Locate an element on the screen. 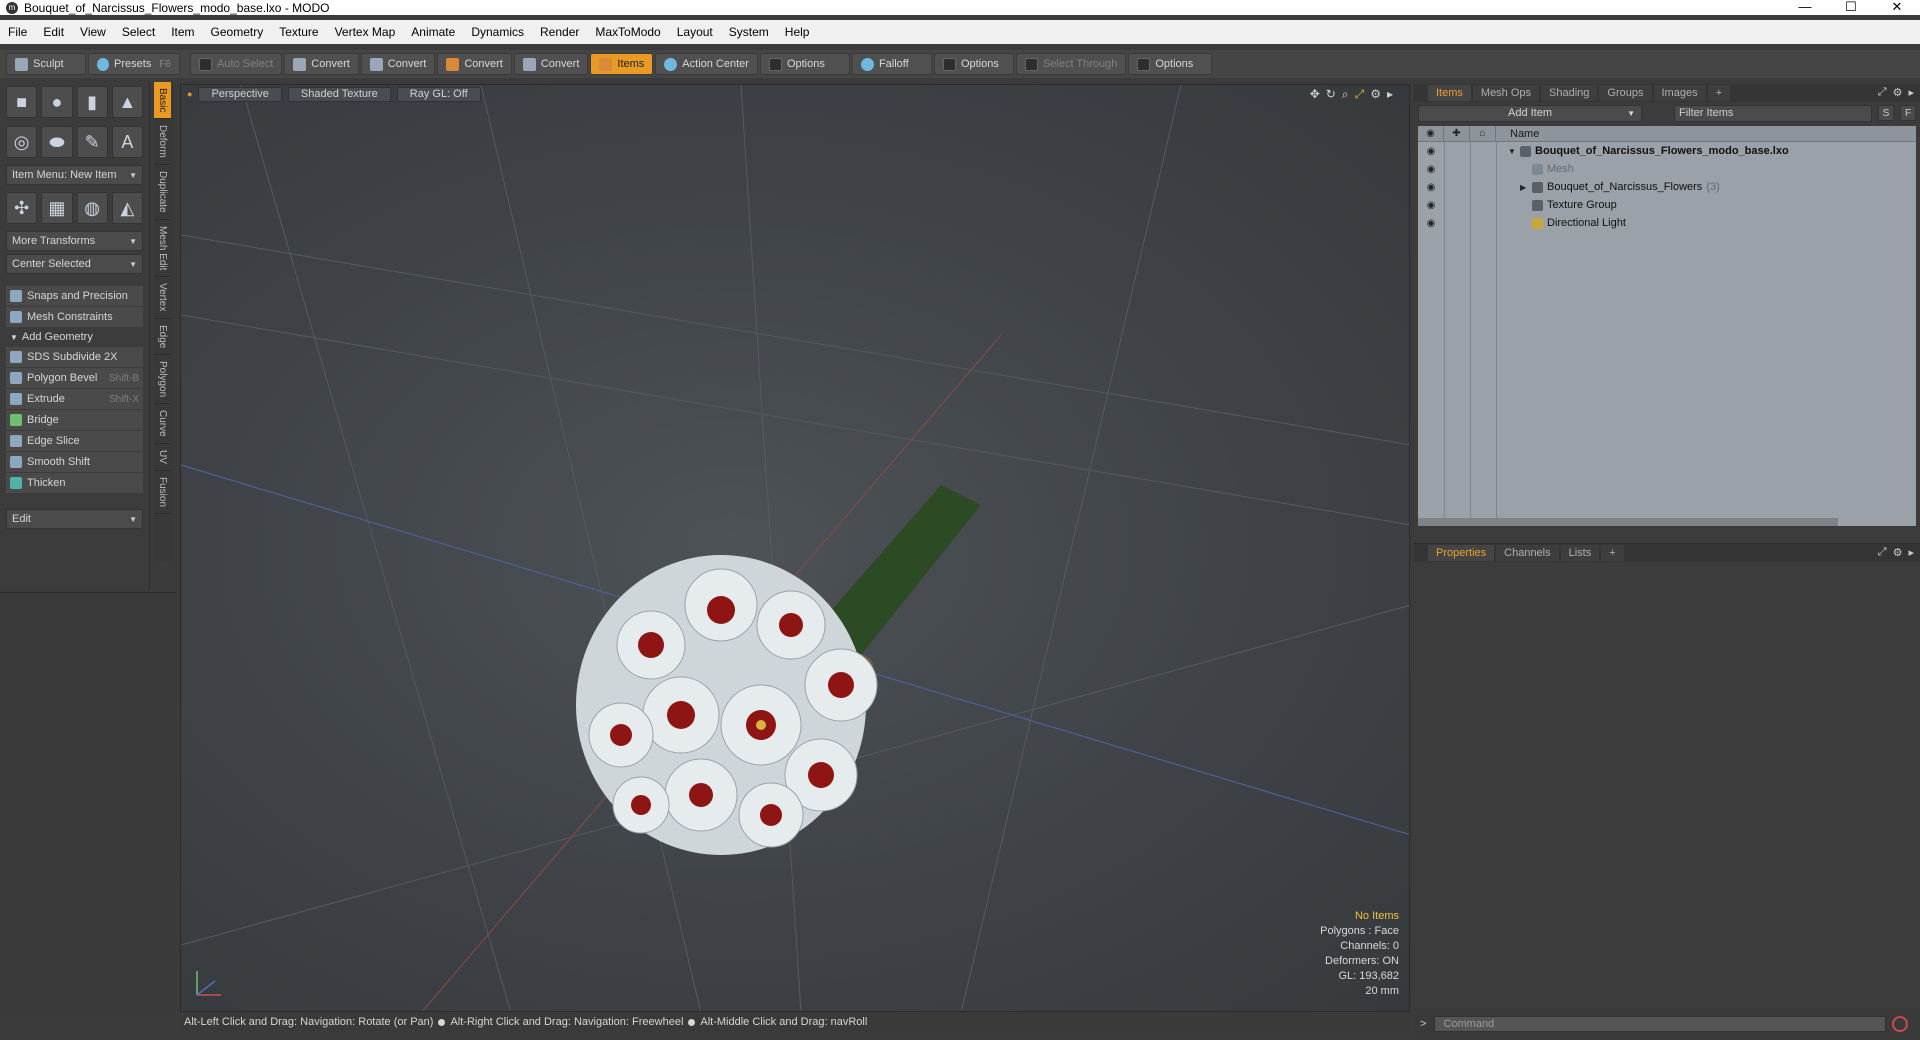  menu-vertex-map: Vertex Map is located at coordinates (365, 32).